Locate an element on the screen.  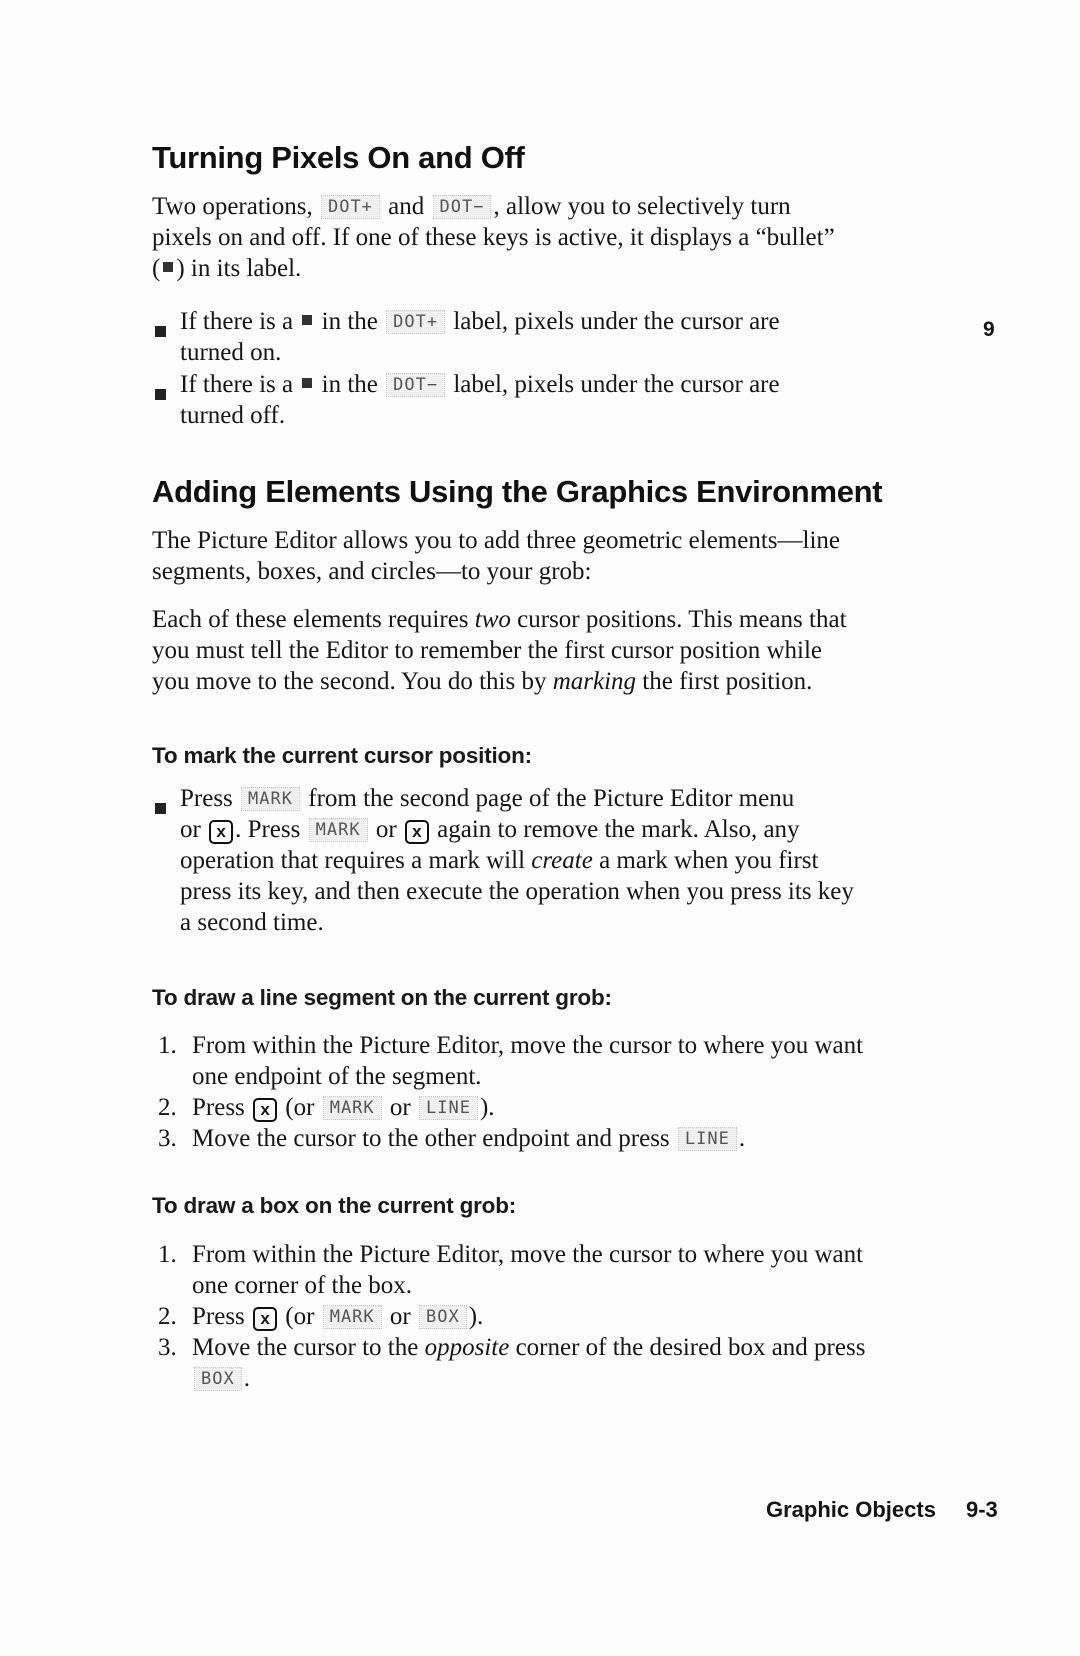
text: corner of the desired box and press is located at coordinates (690, 1347).